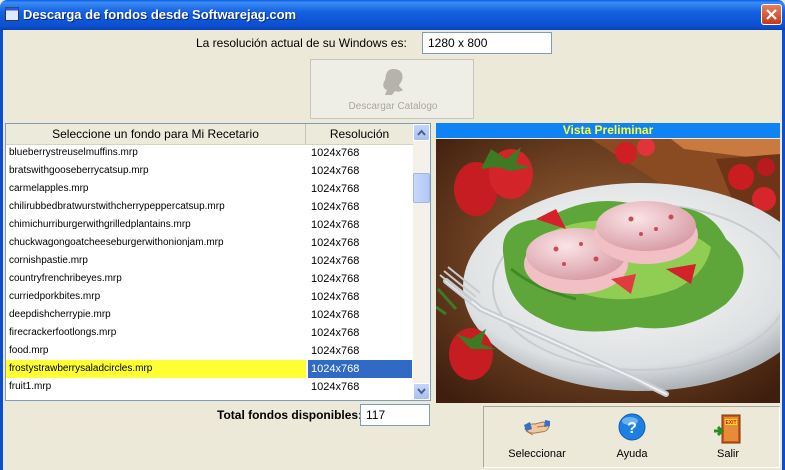  I want to click on title-bar: Descarga de fondos desde Softwarejag.com, so click(392, 15).